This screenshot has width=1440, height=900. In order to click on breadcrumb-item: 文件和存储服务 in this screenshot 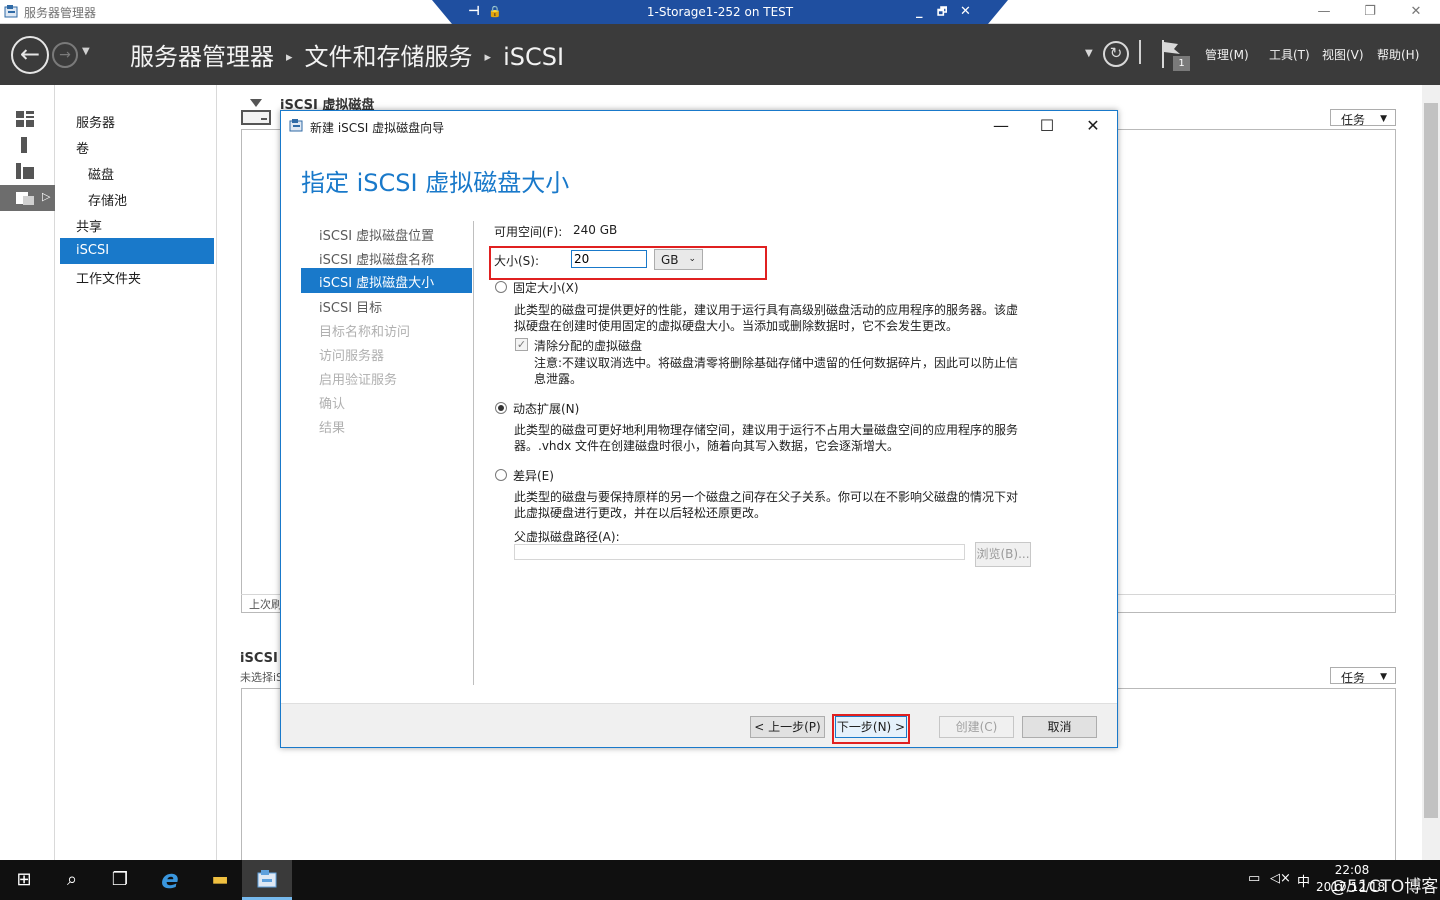, I will do `click(389, 57)`.